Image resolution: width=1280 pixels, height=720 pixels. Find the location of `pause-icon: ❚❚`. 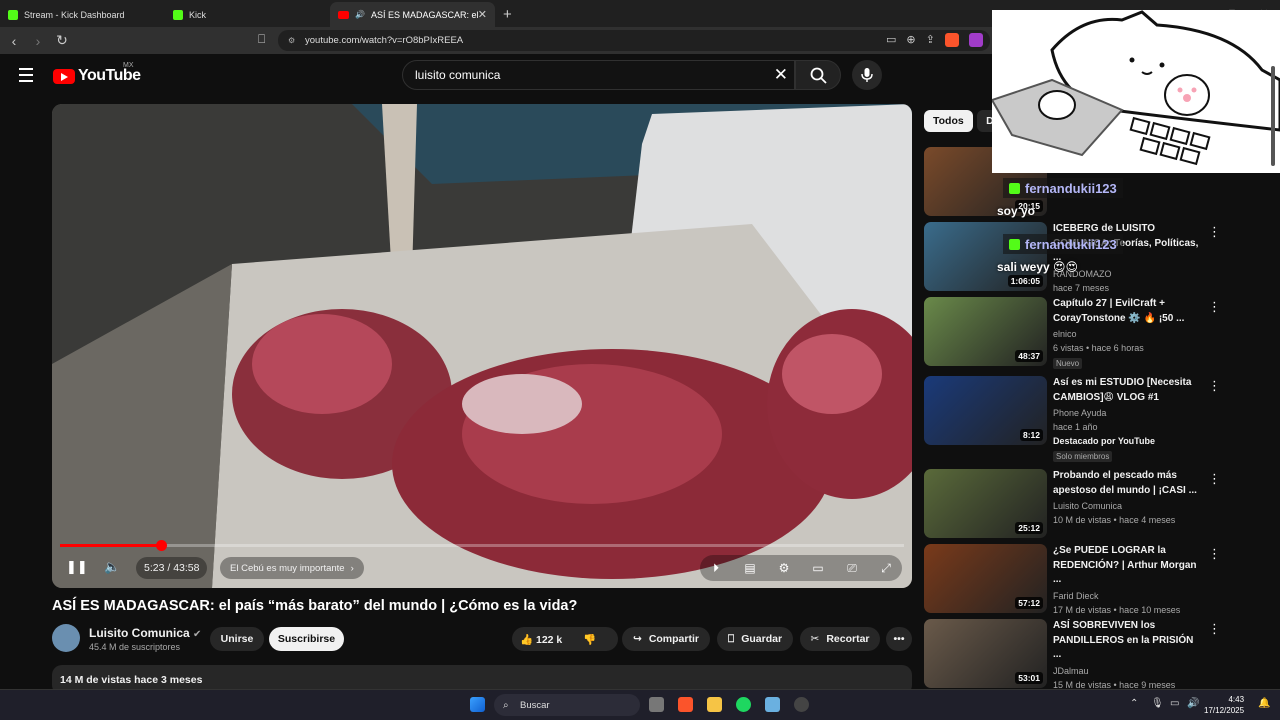

pause-icon: ❚❚ is located at coordinates (77, 567).